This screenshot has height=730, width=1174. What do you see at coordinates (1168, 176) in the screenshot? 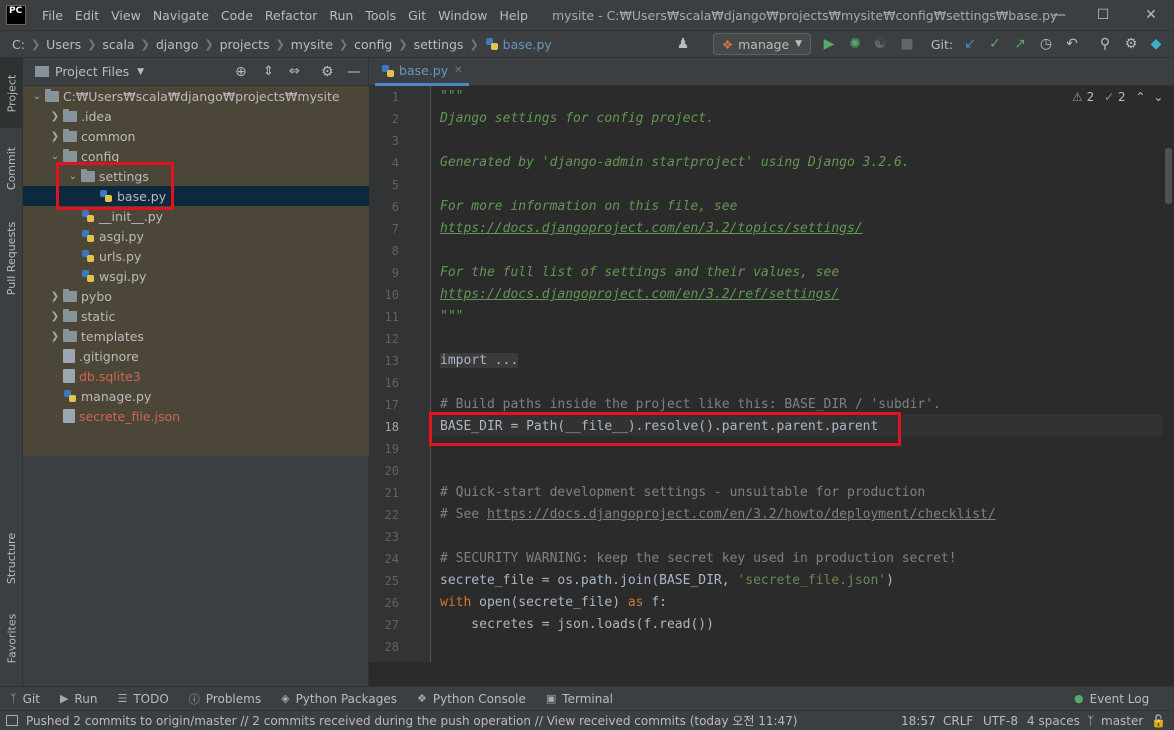
I see `scrollbar-thumb` at bounding box center [1168, 176].